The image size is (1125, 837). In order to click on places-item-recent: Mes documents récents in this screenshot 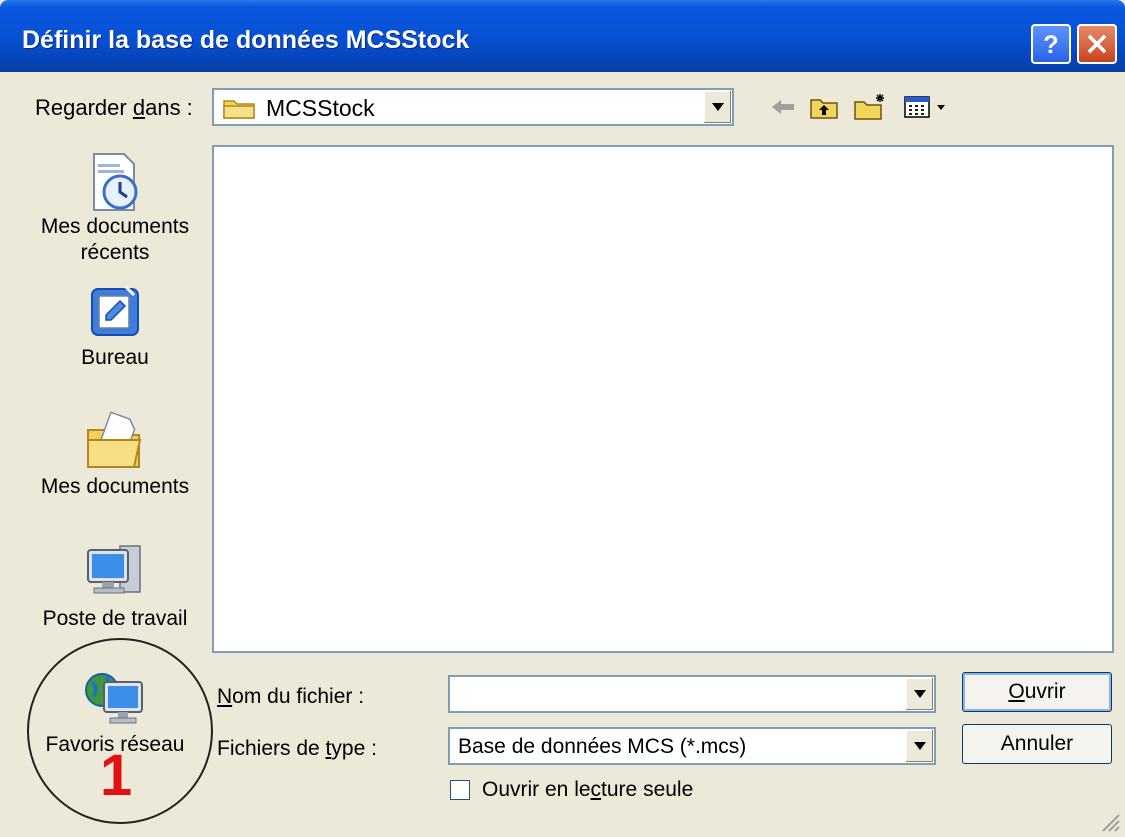, I will do `click(115, 208)`.